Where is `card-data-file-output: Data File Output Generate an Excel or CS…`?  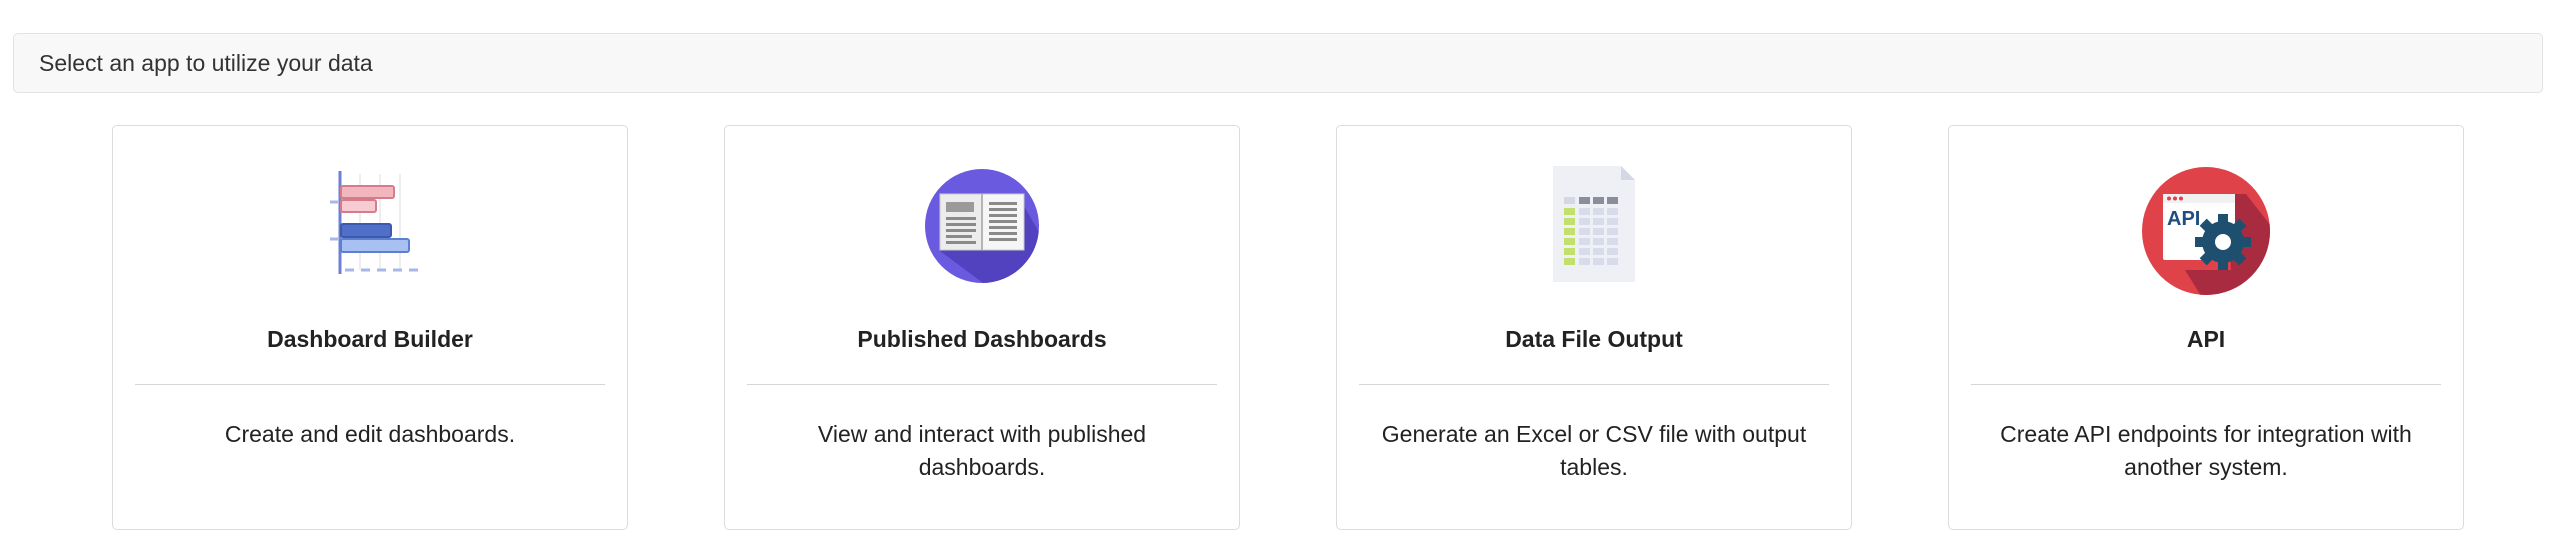 card-data-file-output: Data File Output Generate an Excel or CS… is located at coordinates (1594, 327).